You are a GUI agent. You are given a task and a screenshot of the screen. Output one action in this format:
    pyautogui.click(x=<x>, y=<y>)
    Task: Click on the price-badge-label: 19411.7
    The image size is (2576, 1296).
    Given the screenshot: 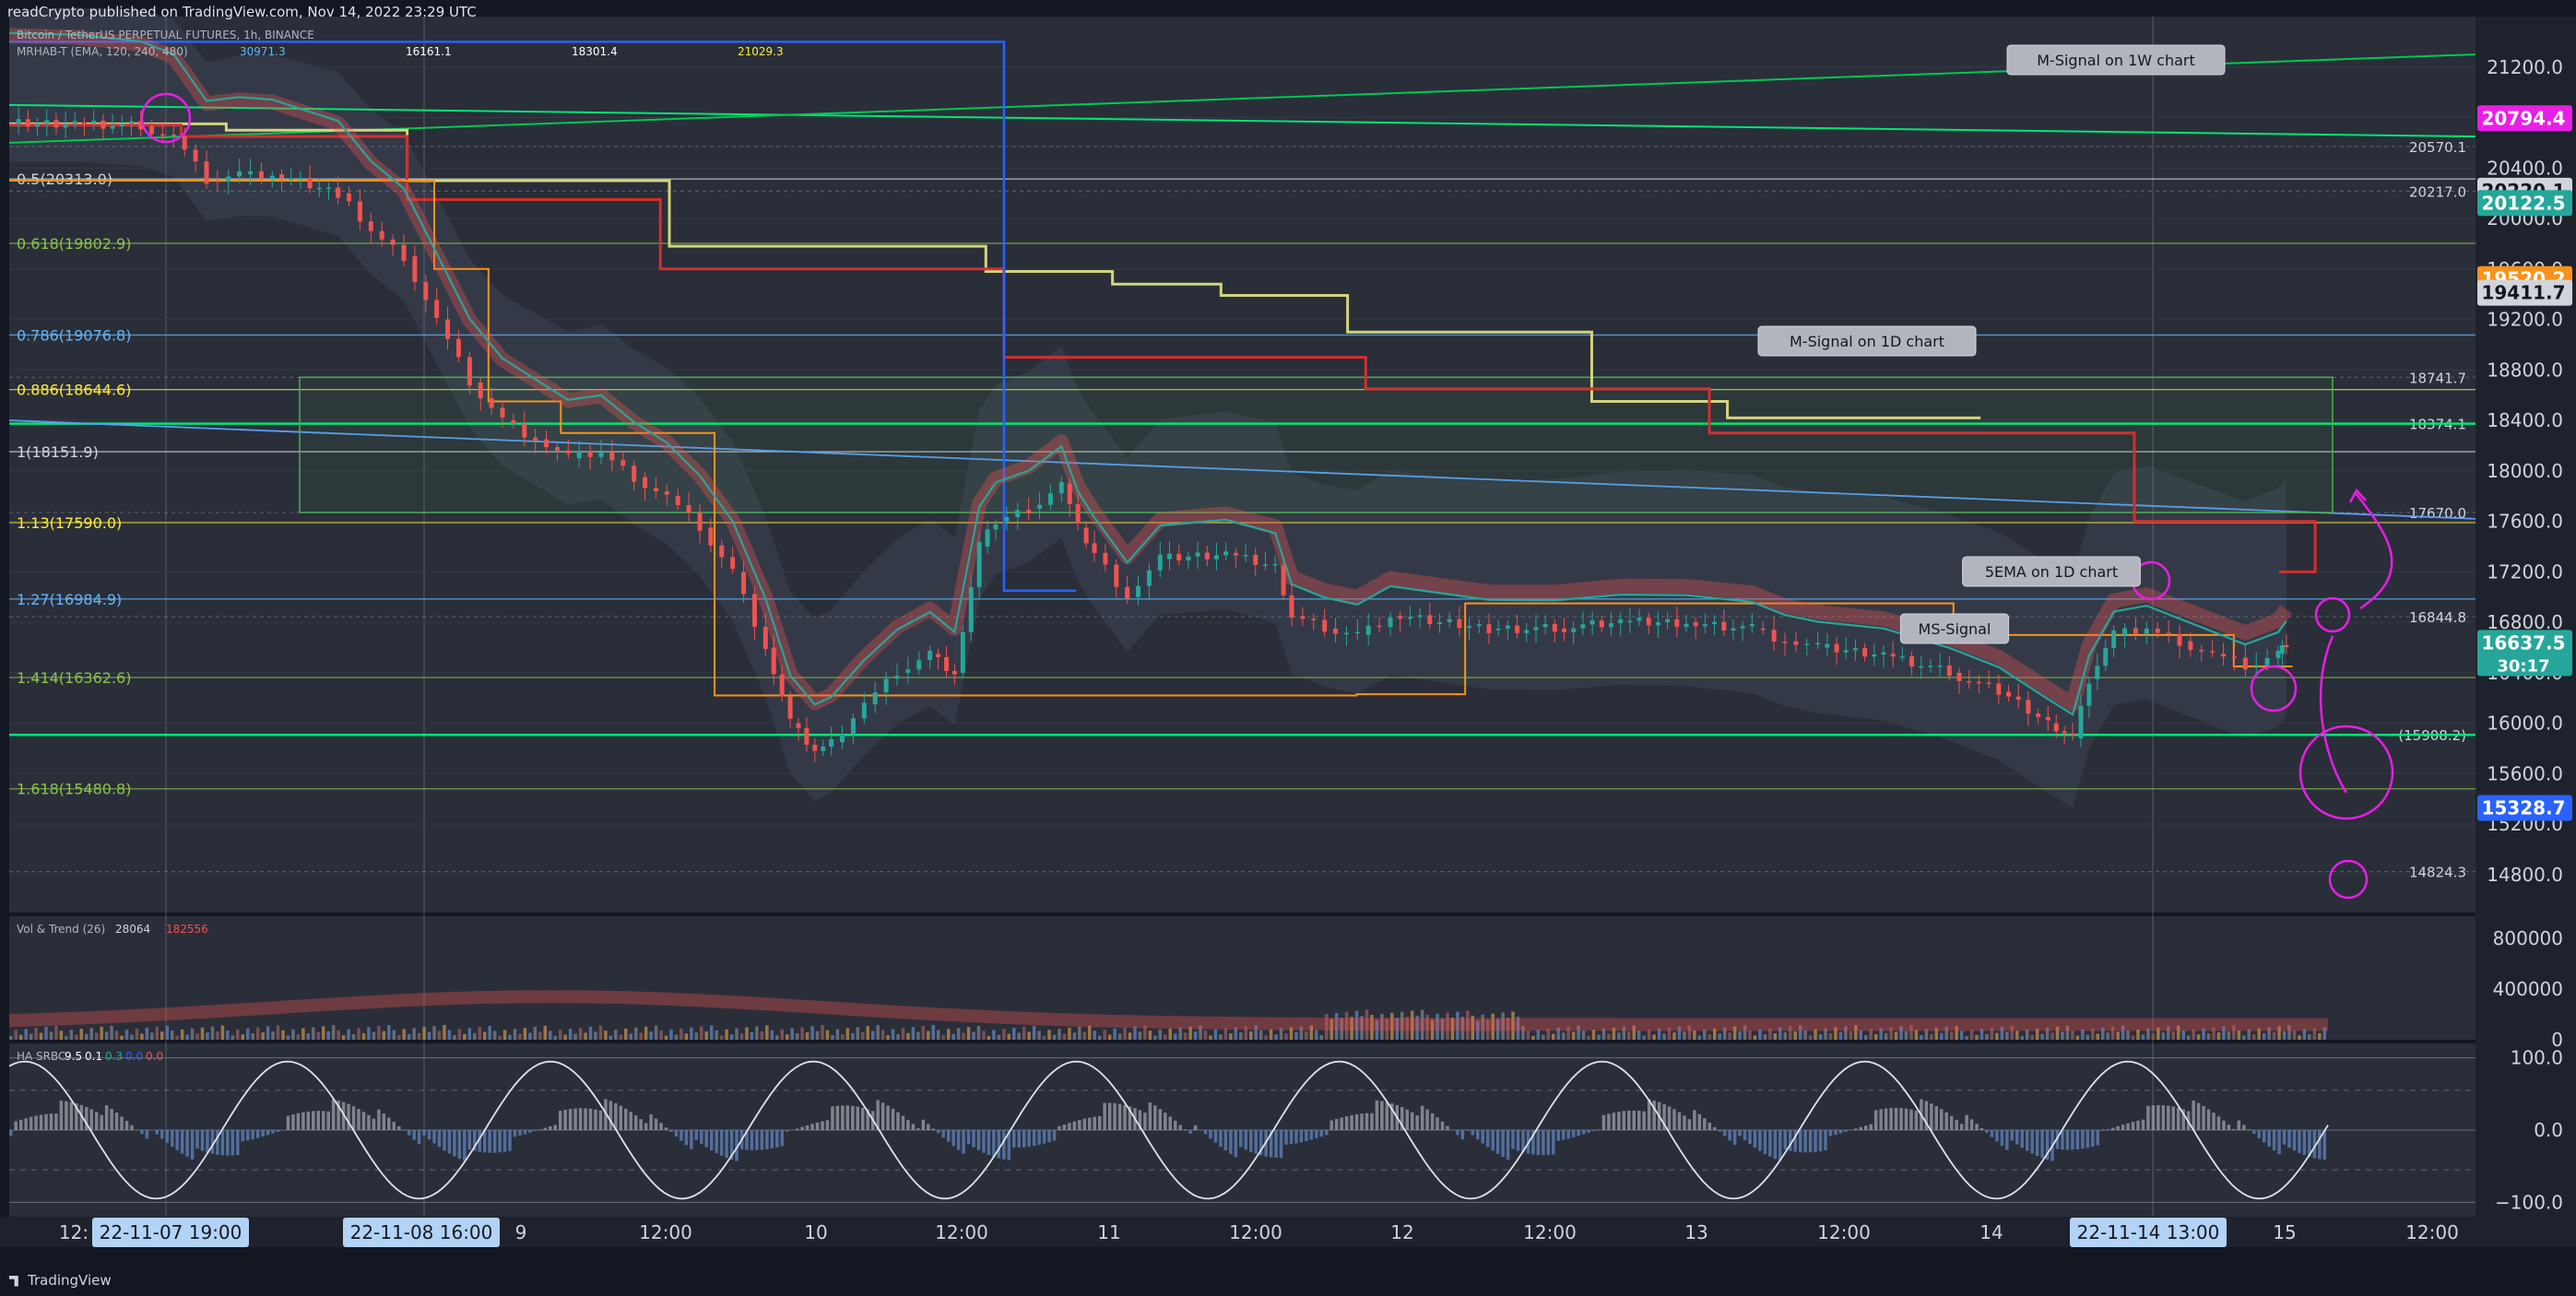 What is the action you would take?
    pyautogui.click(x=2523, y=293)
    